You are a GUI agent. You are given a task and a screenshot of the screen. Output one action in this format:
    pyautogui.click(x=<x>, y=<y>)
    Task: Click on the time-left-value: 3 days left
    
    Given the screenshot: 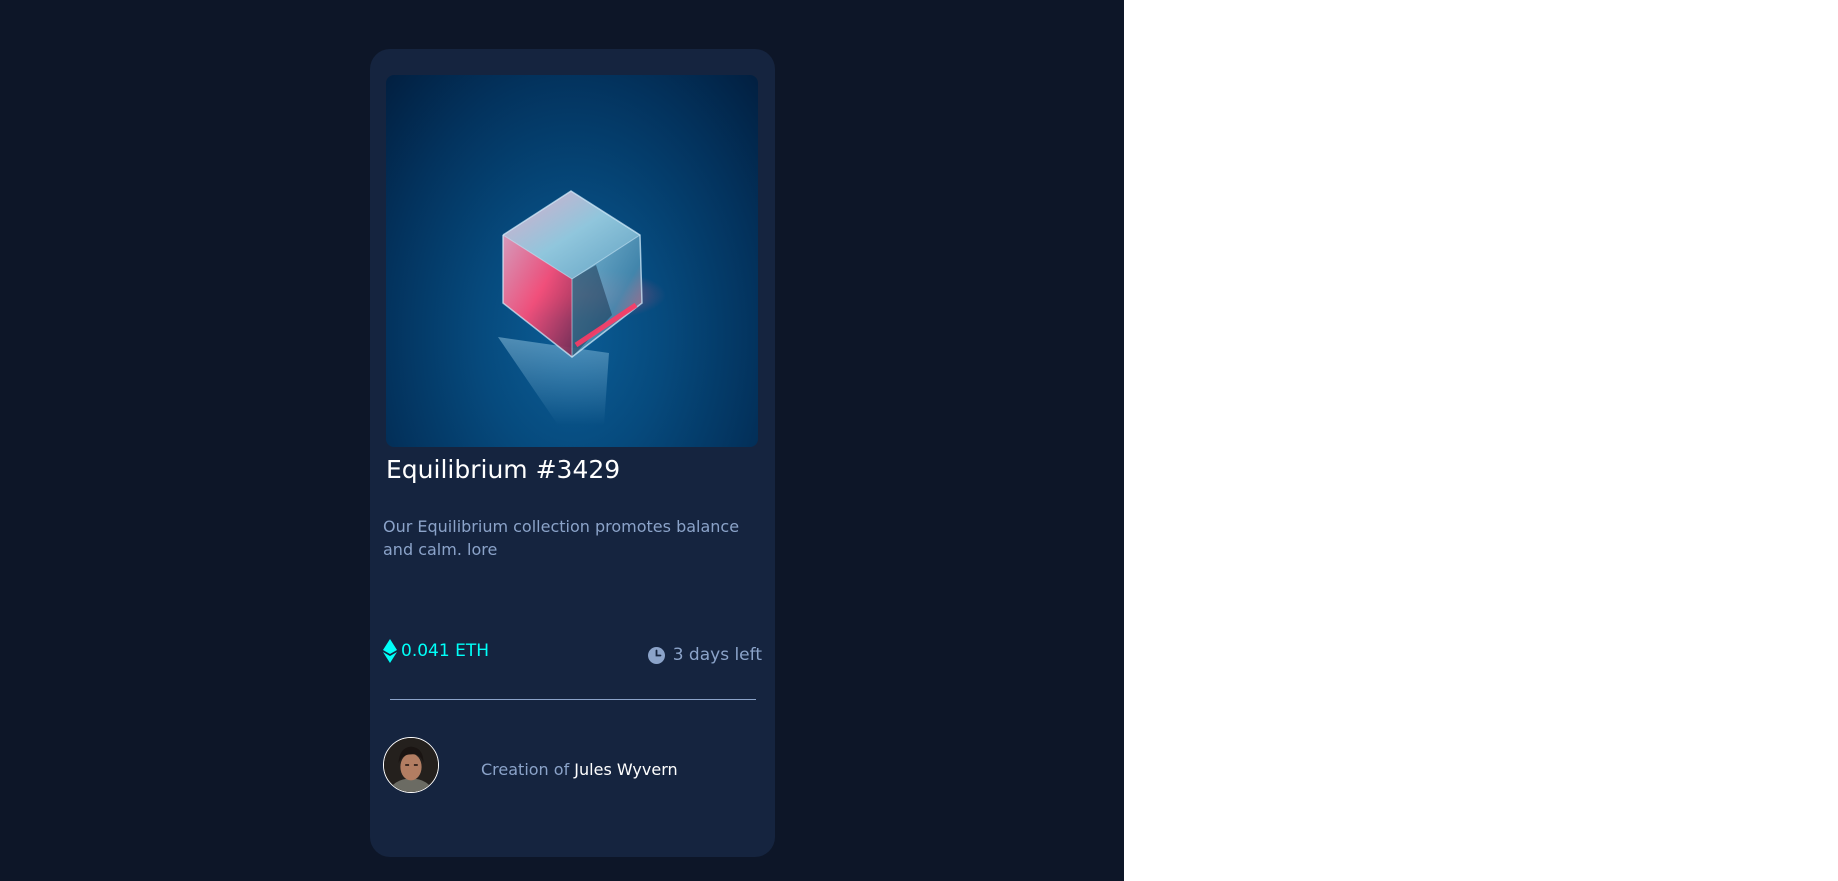 What is the action you would take?
    pyautogui.click(x=717, y=655)
    